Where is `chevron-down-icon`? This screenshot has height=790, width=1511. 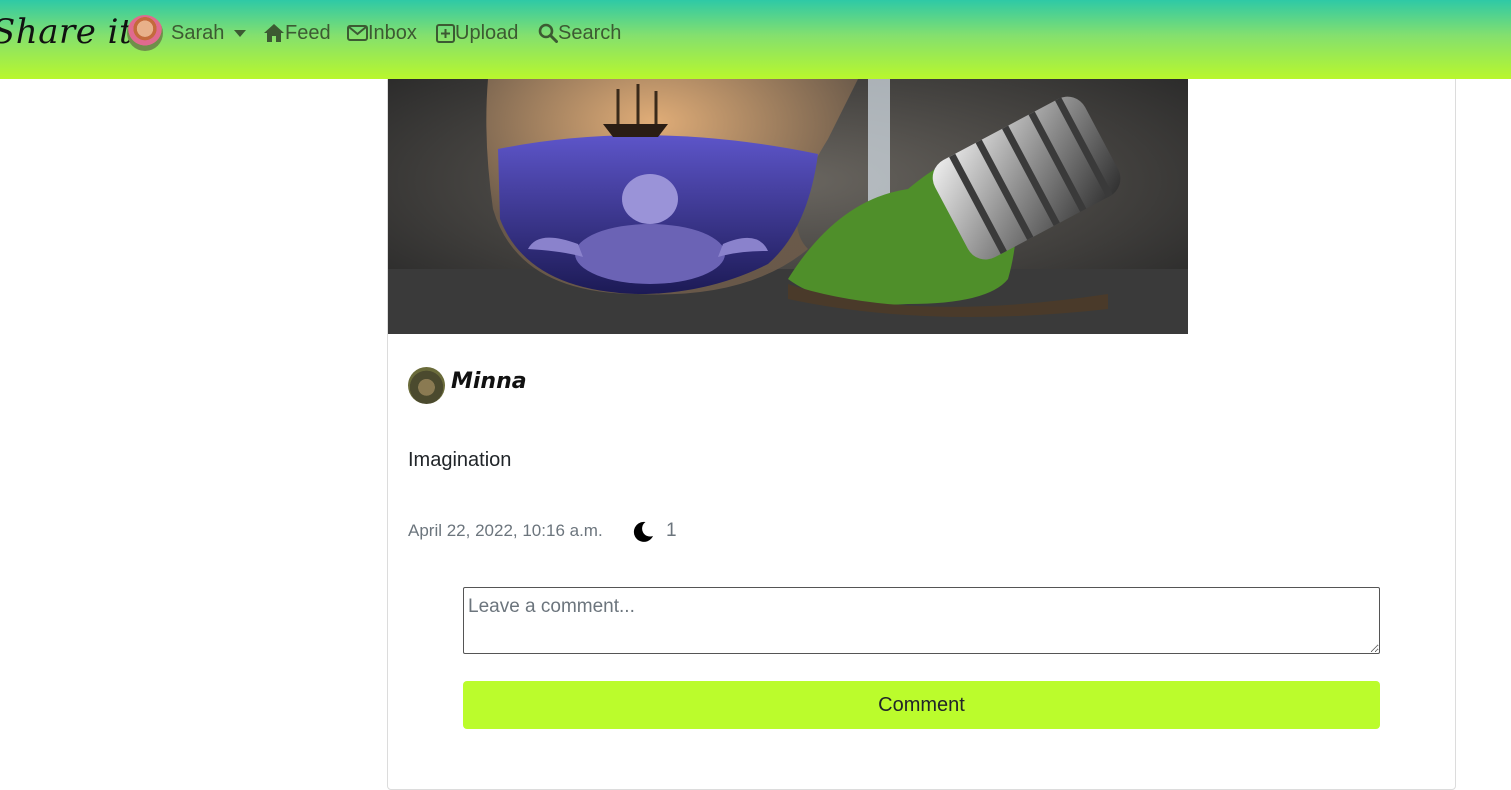
chevron-down-icon is located at coordinates (240, 33).